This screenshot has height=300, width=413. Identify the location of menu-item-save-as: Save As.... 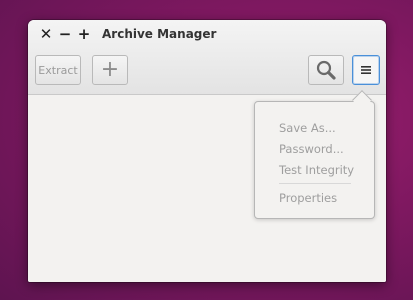
(307, 128).